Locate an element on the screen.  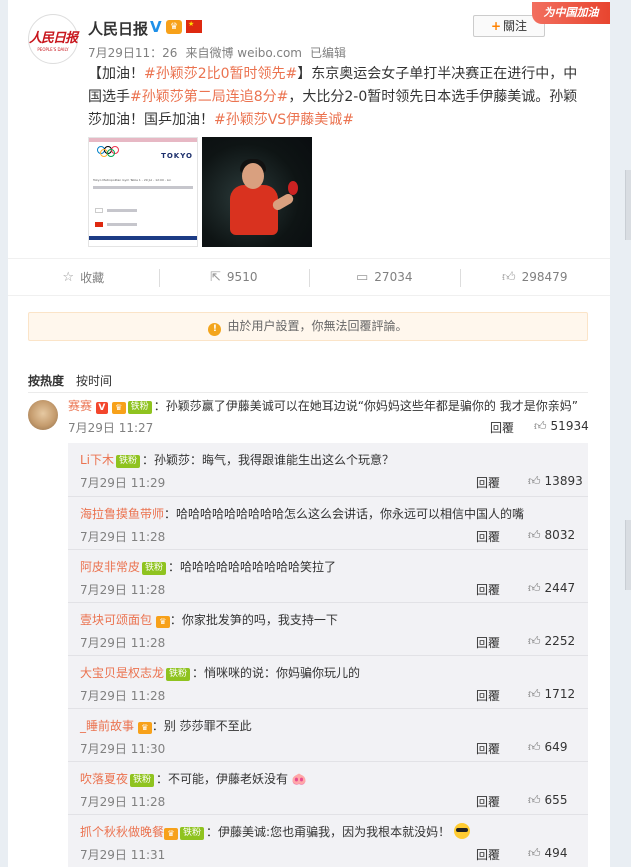
comment-icon: ▭ is located at coordinates (362, 277).